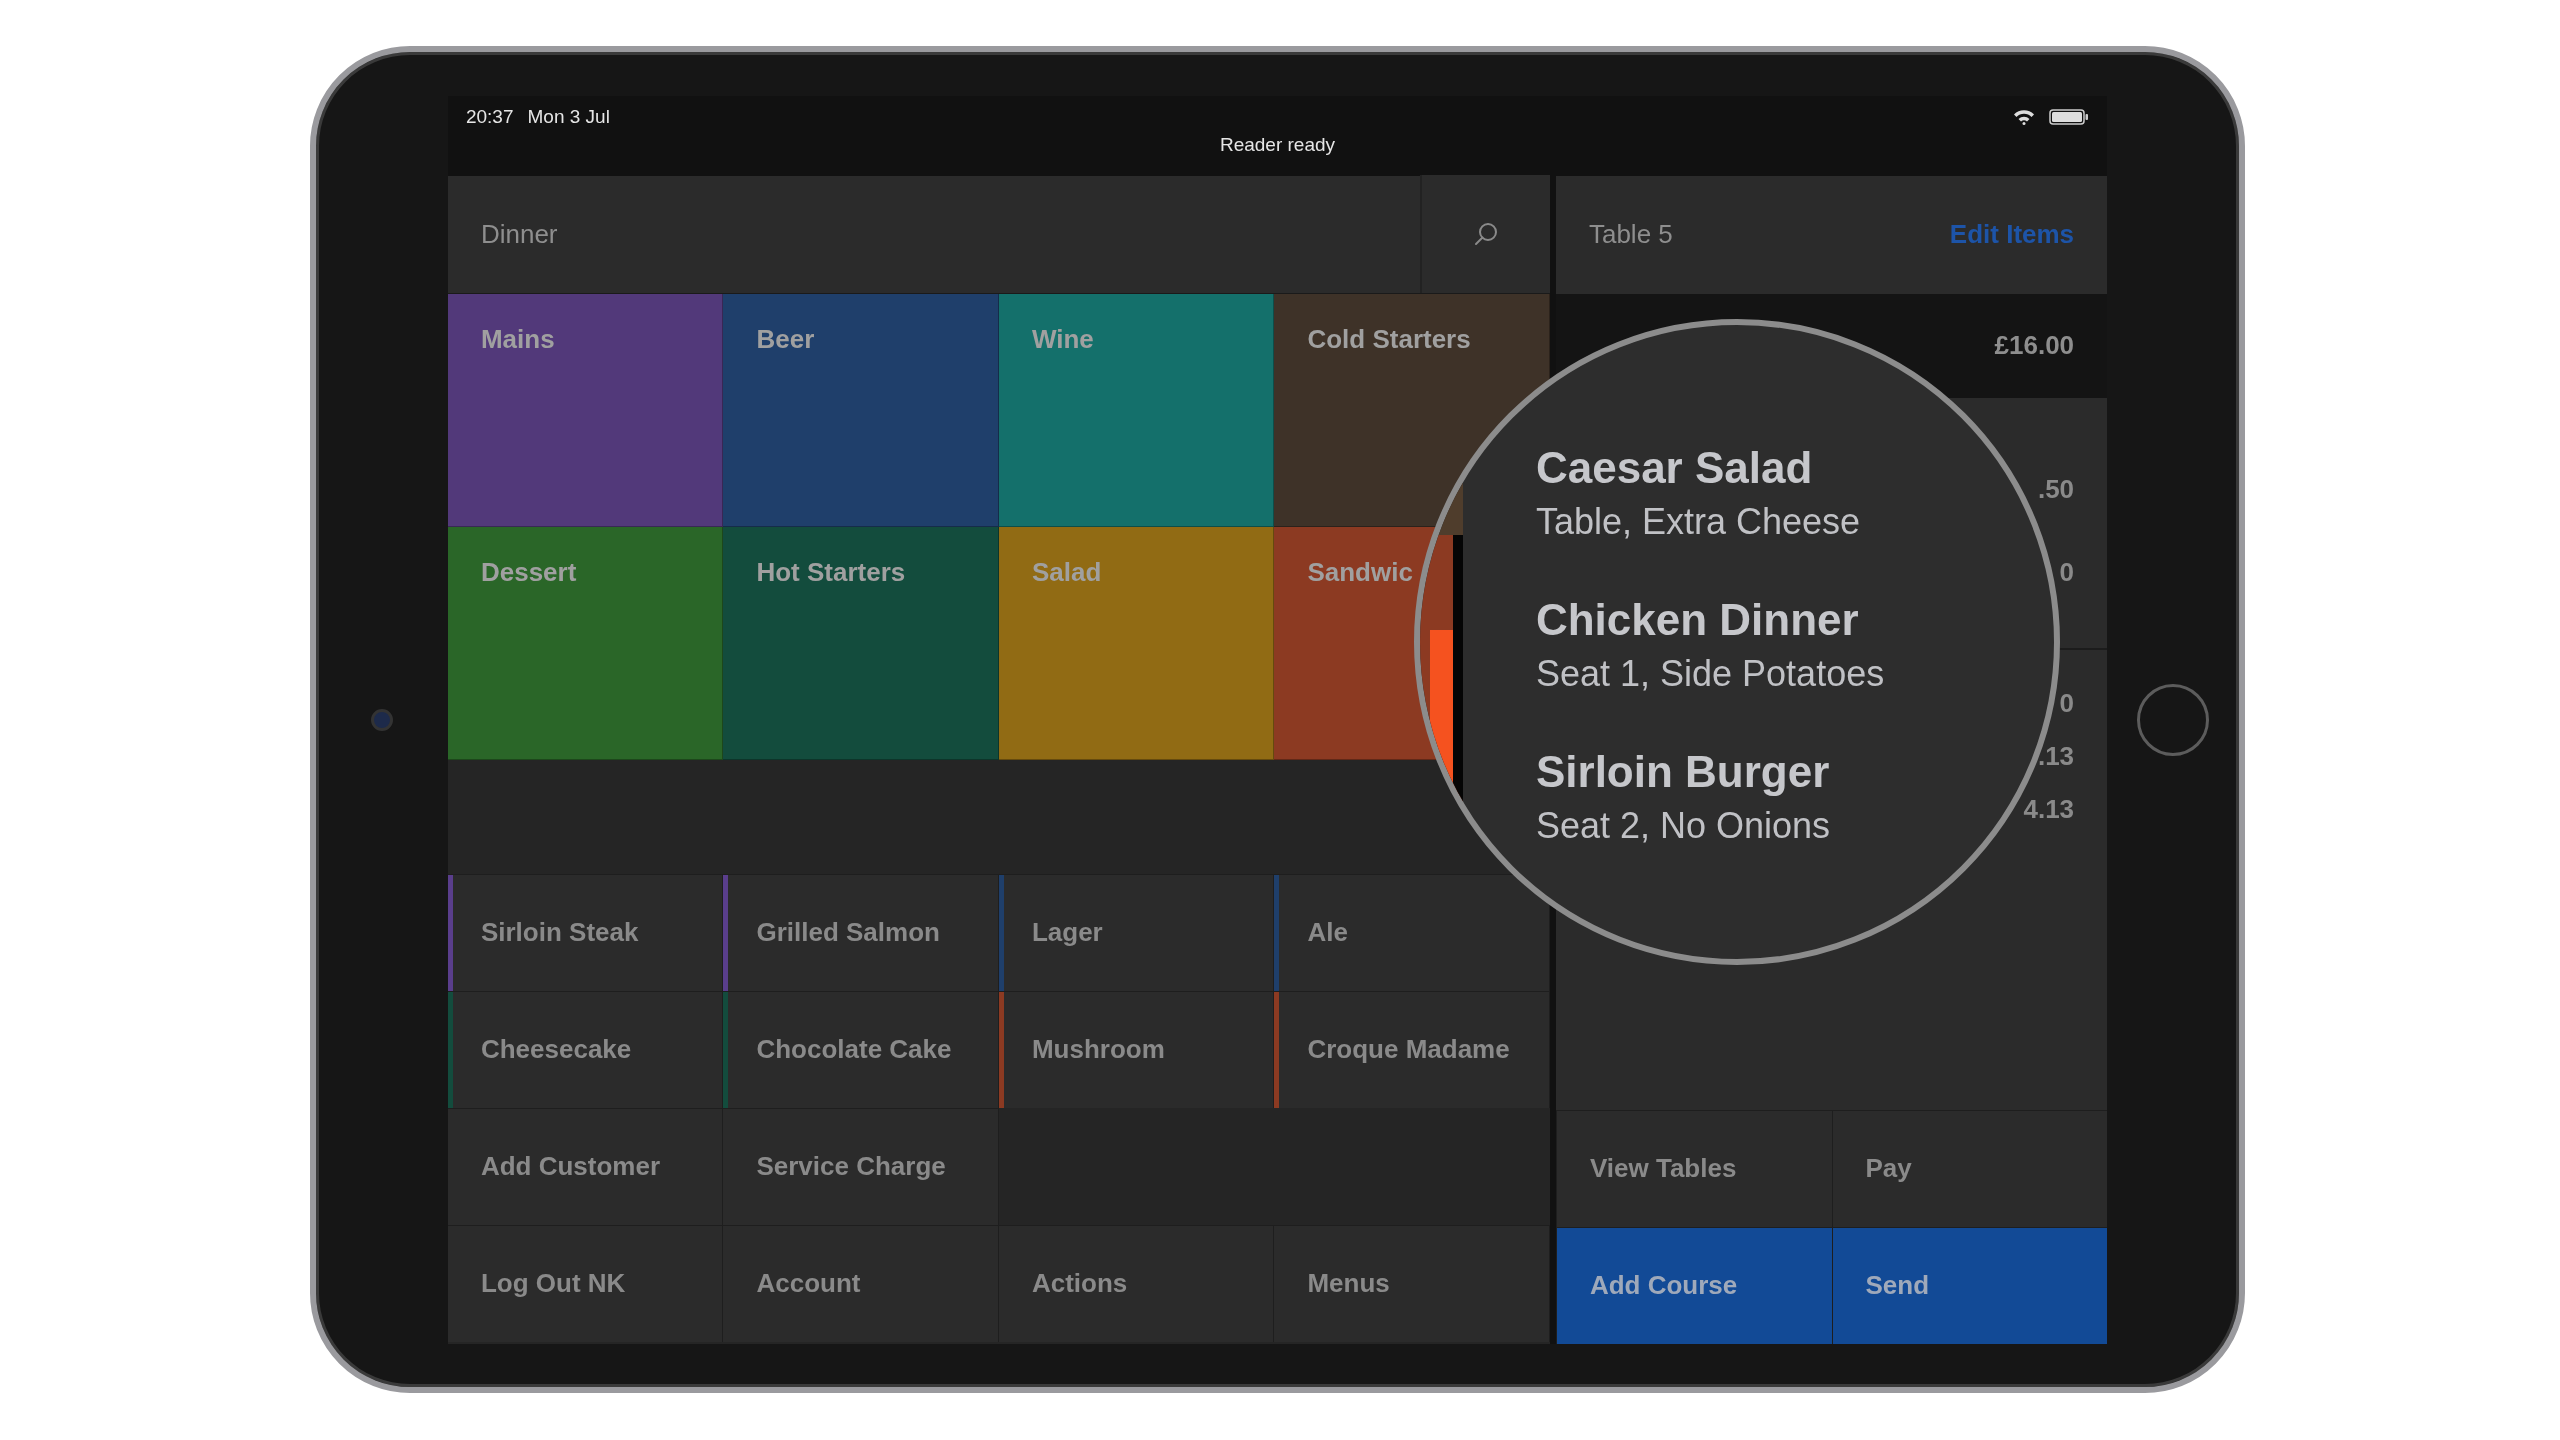 The width and height of the screenshot is (2560, 1440). I want to click on action-button: Account, so click(861, 1283).